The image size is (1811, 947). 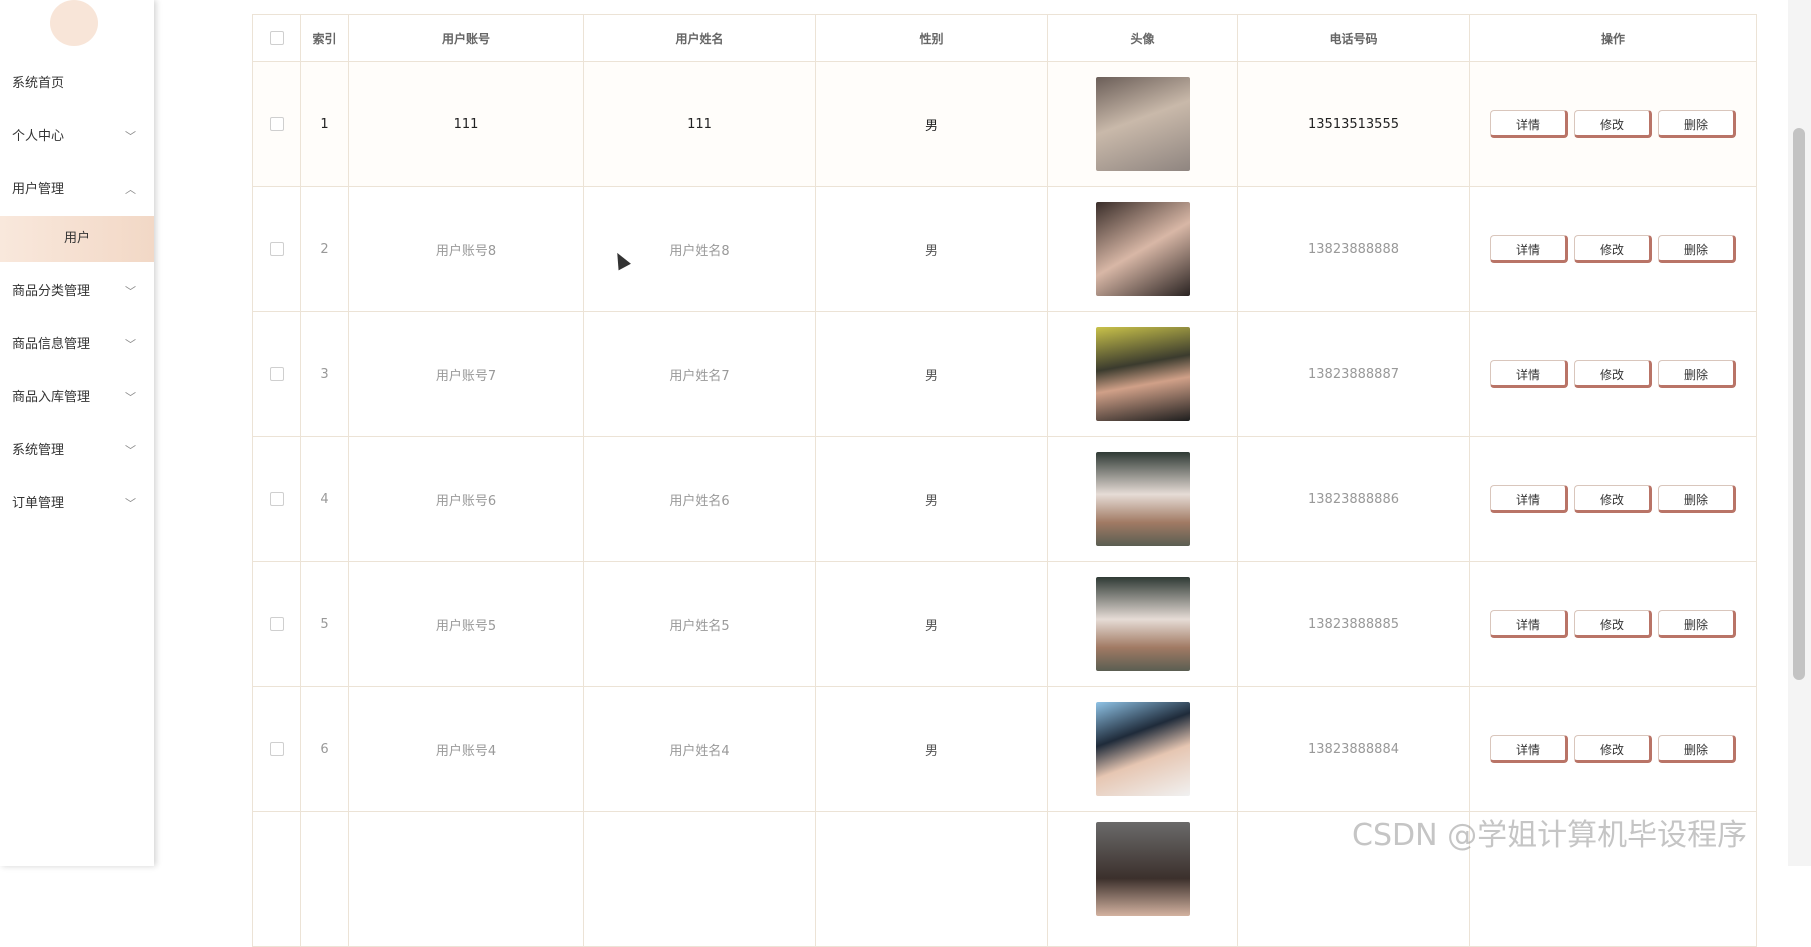 I want to click on table-row: 5 用户账号5 用户姓名5 男 13823888885 详情 修改 删除, so click(x=1004, y=624).